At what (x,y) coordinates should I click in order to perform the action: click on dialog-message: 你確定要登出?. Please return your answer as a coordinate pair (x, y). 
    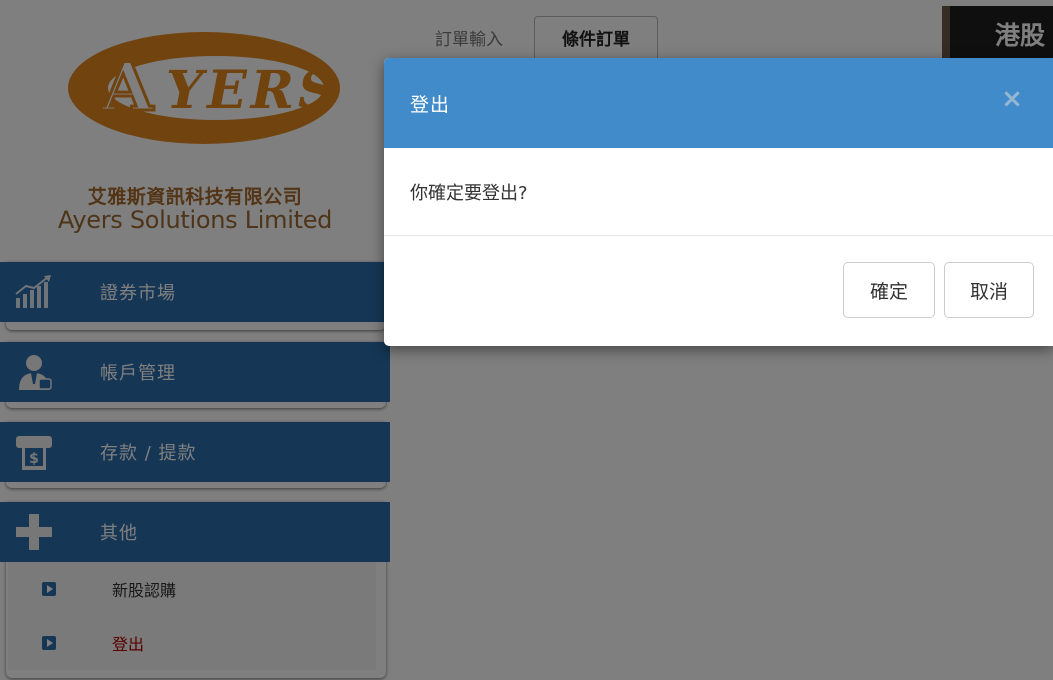
    Looking at the image, I should click on (469, 193).